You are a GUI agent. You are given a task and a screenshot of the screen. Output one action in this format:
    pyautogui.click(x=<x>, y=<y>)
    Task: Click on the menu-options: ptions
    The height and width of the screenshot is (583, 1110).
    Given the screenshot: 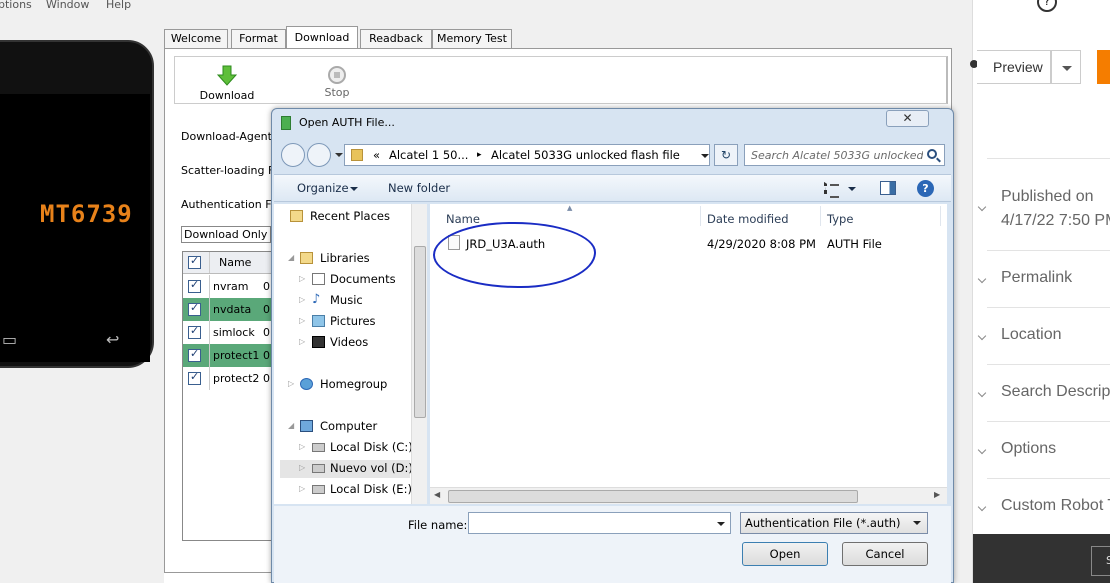 What is the action you would take?
    pyautogui.click(x=16, y=5)
    